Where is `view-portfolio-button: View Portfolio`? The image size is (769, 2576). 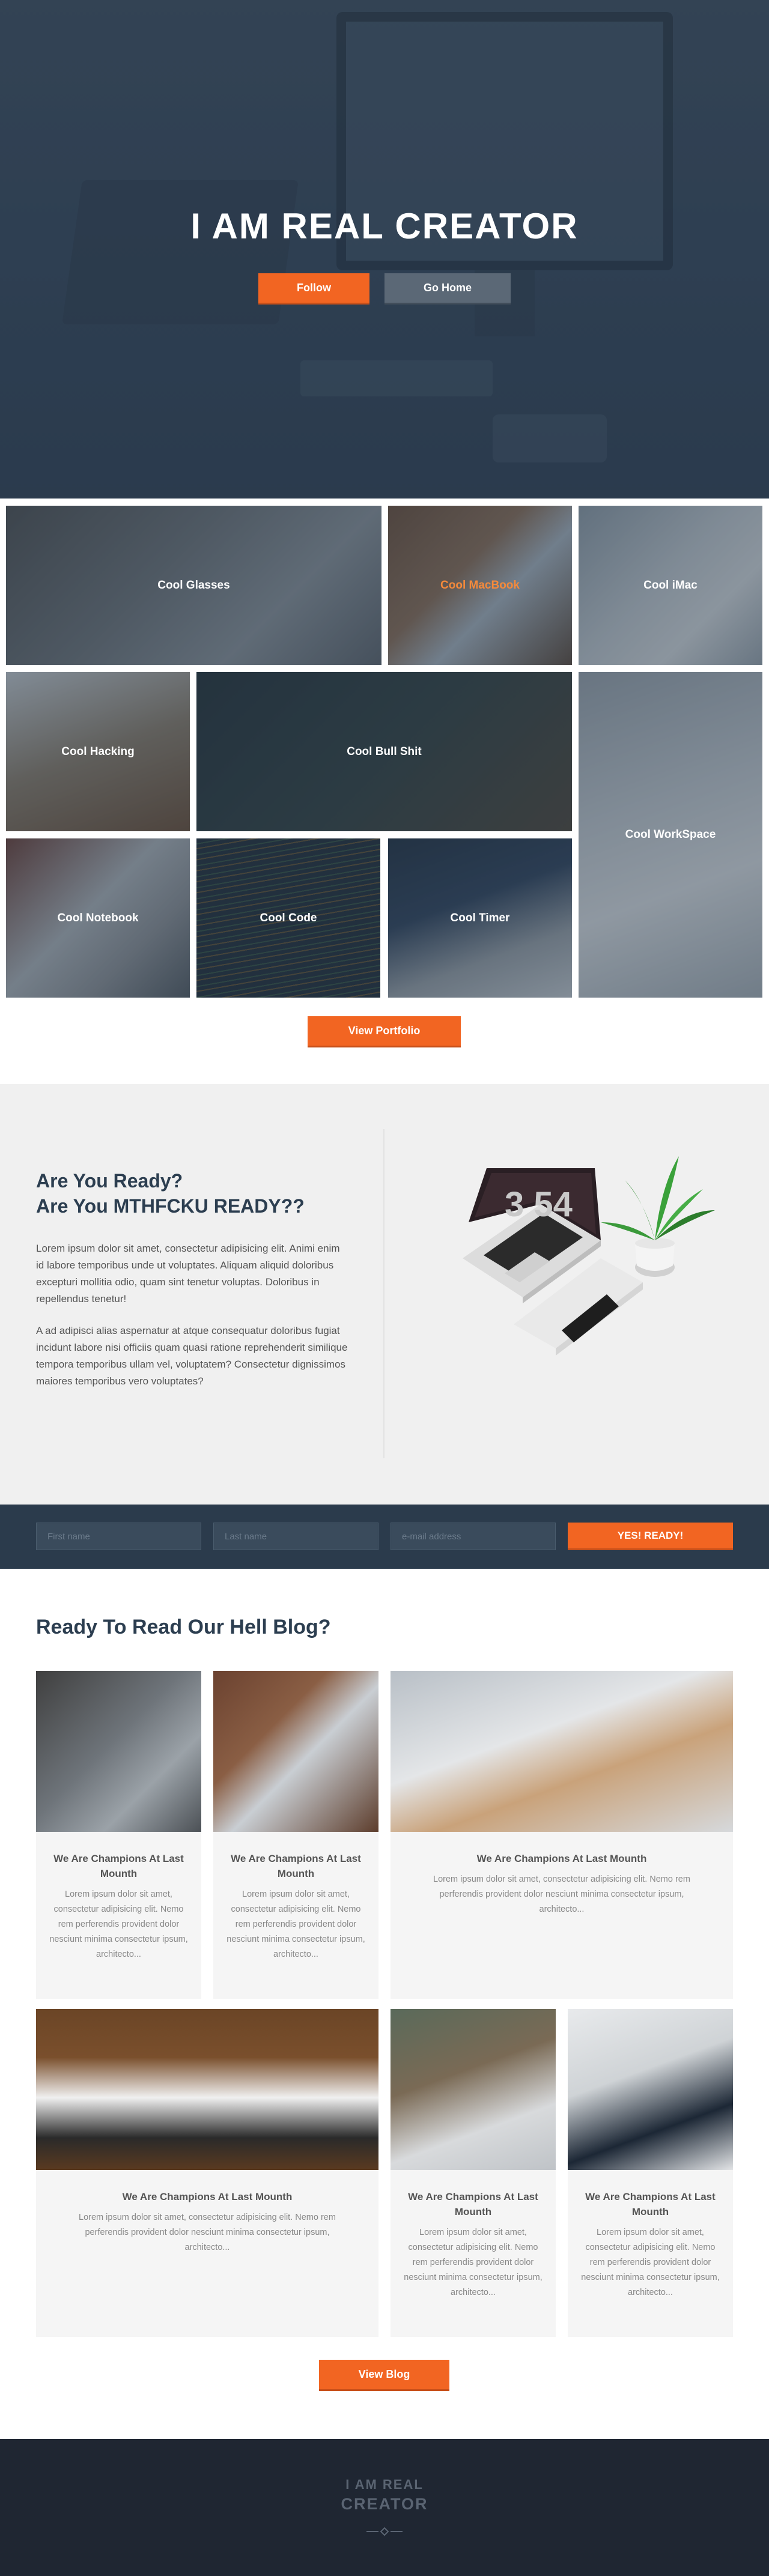 view-portfolio-button: View Portfolio is located at coordinates (384, 1031).